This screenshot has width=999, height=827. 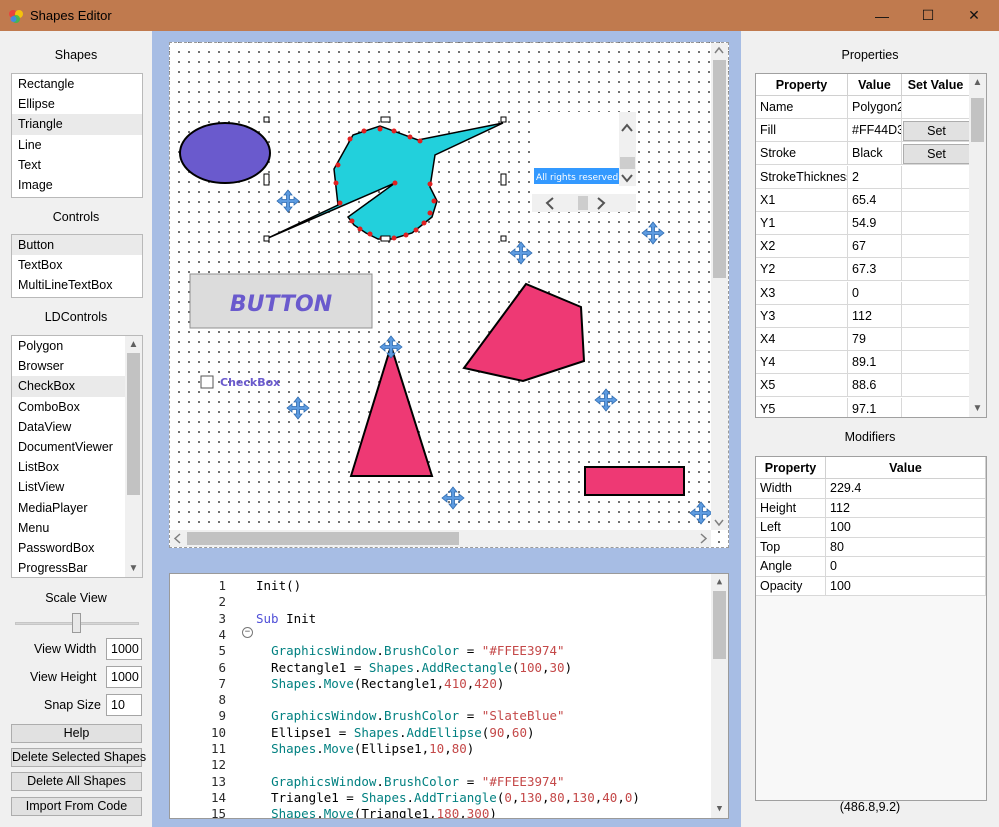 What do you see at coordinates (77, 165) in the screenshot?
I see `list-item: Text` at bounding box center [77, 165].